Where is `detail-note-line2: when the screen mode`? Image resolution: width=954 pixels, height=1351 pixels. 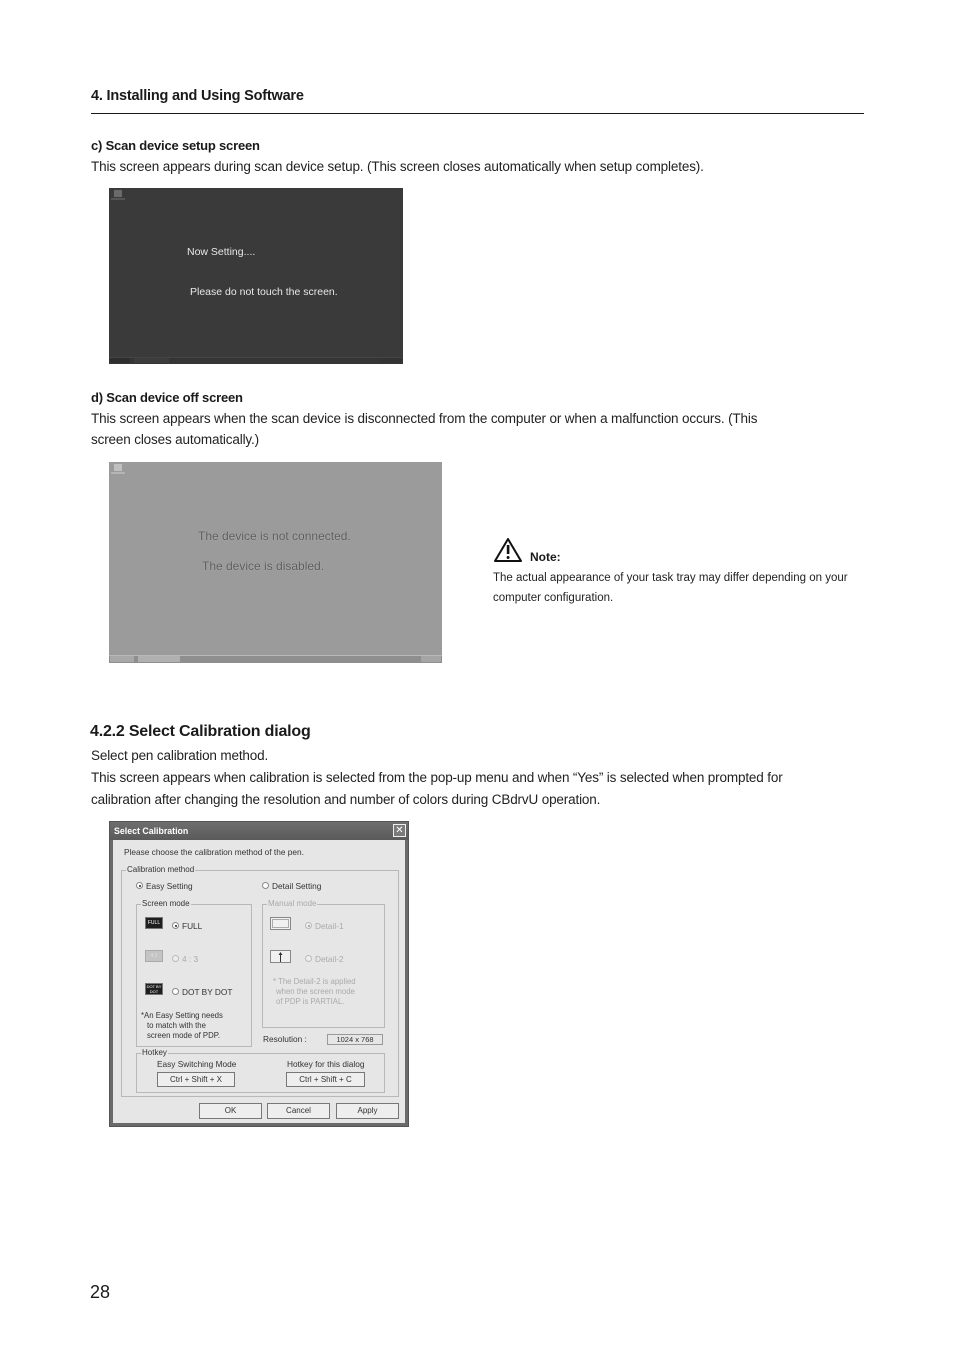 detail-note-line2: when the screen mode is located at coordinates (315, 991).